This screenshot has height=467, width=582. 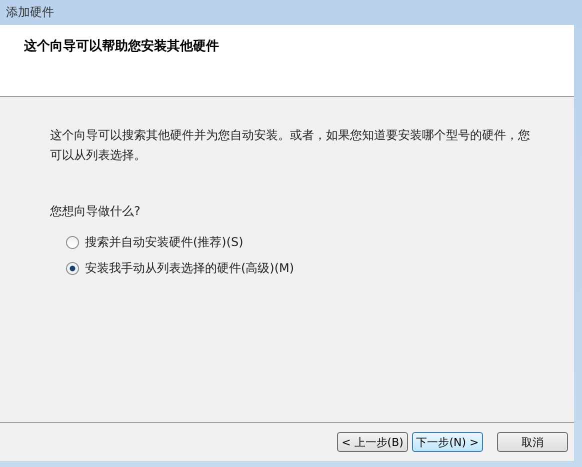 I want to click on option-label: 安装我手动从列表选择的硬件(高级)(M), so click(x=189, y=268).